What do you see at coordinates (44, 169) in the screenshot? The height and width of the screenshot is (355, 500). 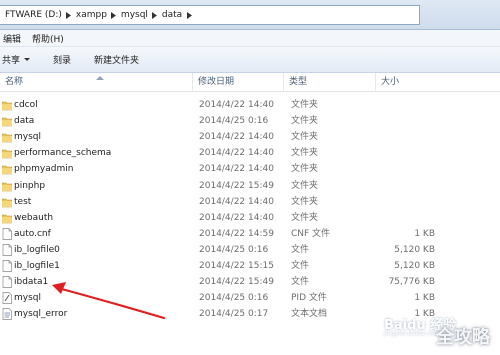 I see `file-name: phpmyadmin` at bounding box center [44, 169].